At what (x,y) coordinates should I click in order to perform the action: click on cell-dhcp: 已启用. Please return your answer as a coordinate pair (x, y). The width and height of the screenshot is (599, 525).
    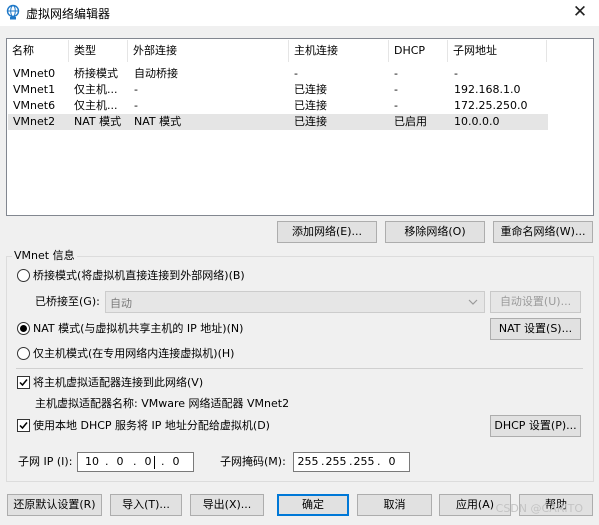
    Looking at the image, I should click on (410, 121).